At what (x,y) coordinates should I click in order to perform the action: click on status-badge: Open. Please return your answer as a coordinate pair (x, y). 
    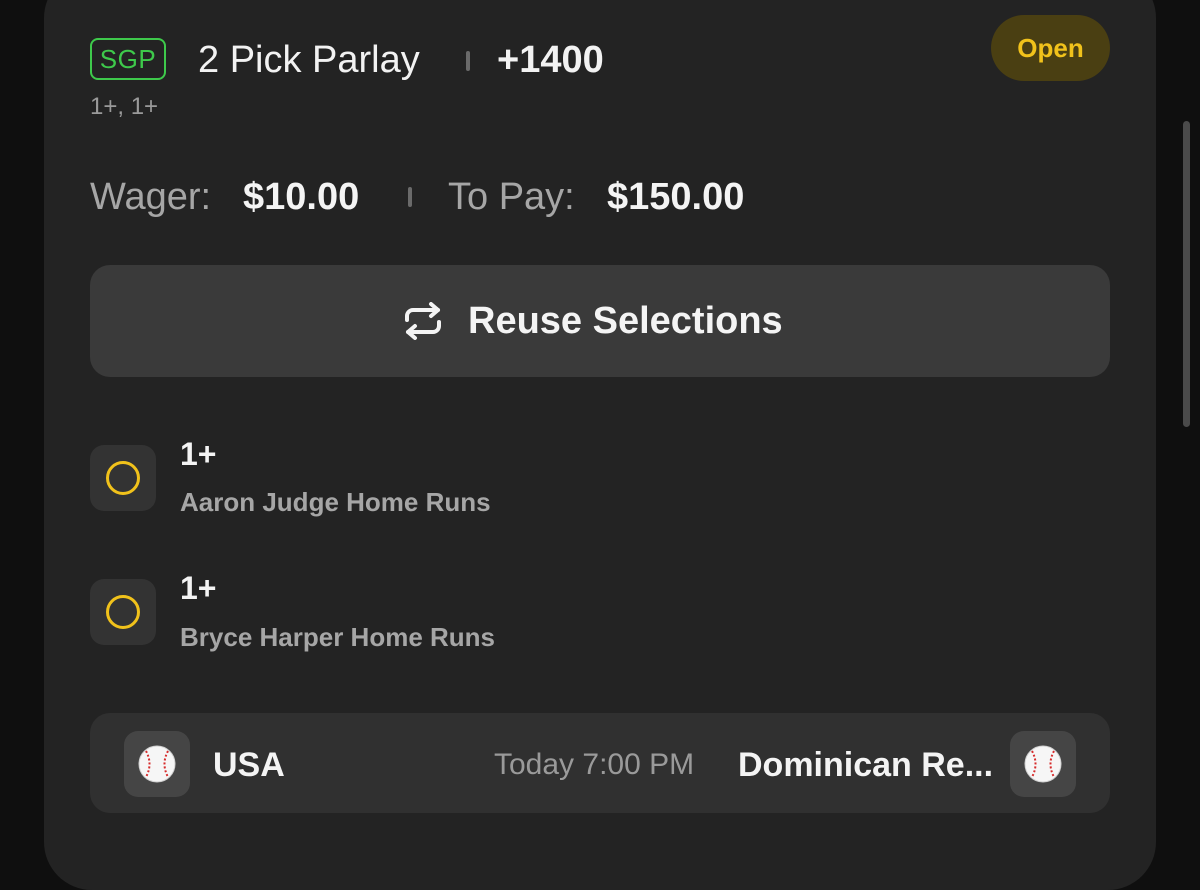
    Looking at the image, I should click on (1050, 48).